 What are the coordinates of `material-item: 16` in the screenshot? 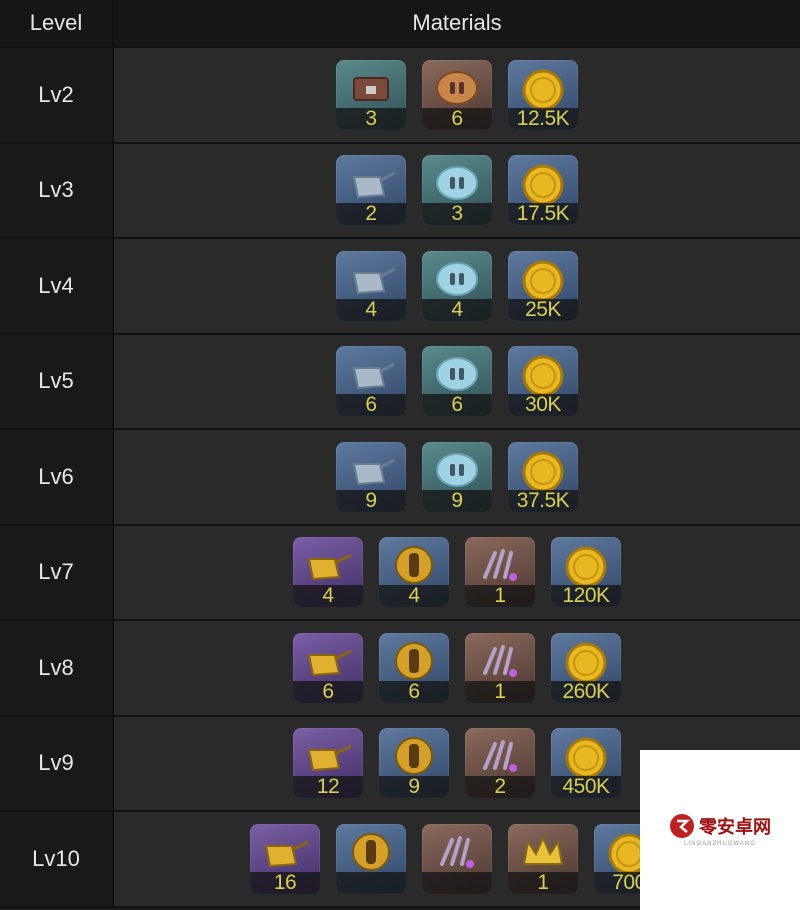 It's located at (285, 858).